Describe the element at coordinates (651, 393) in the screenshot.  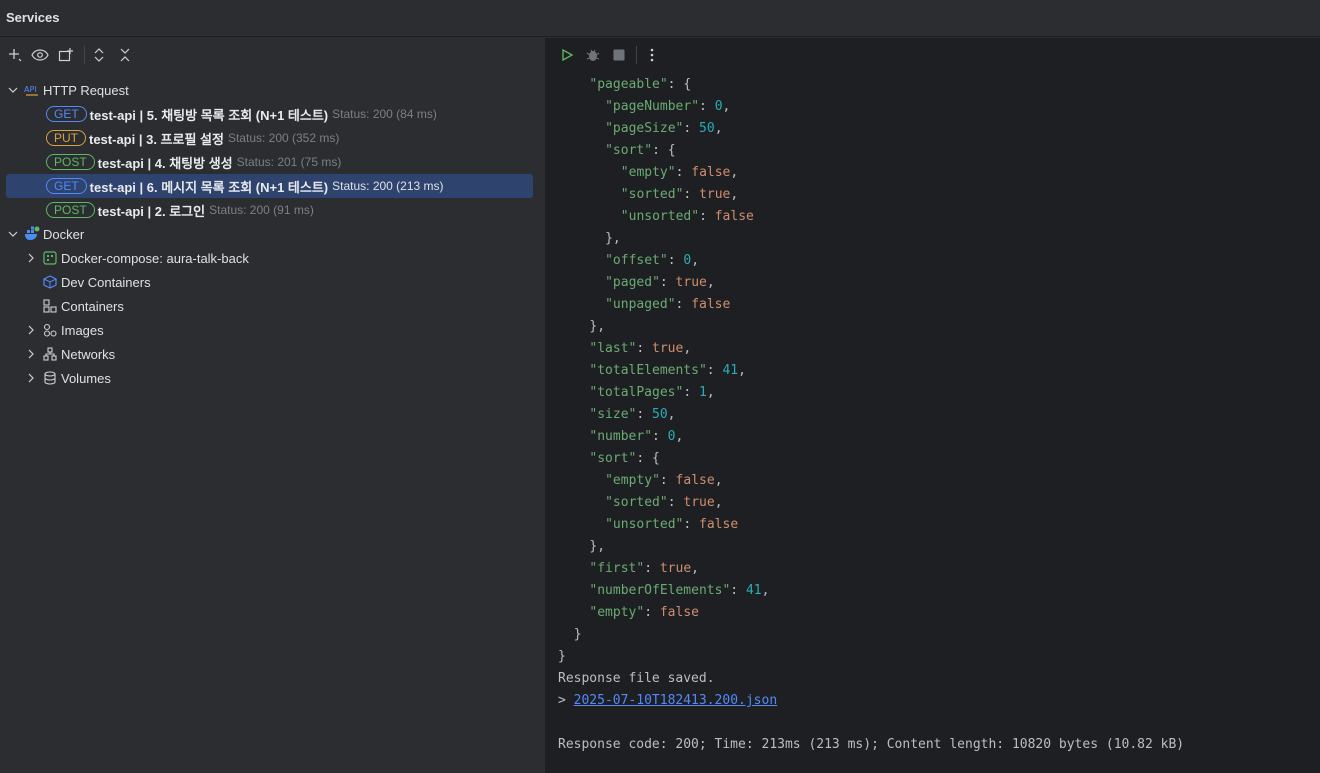
I see `json-line: "totalPages": 1,` at that location.